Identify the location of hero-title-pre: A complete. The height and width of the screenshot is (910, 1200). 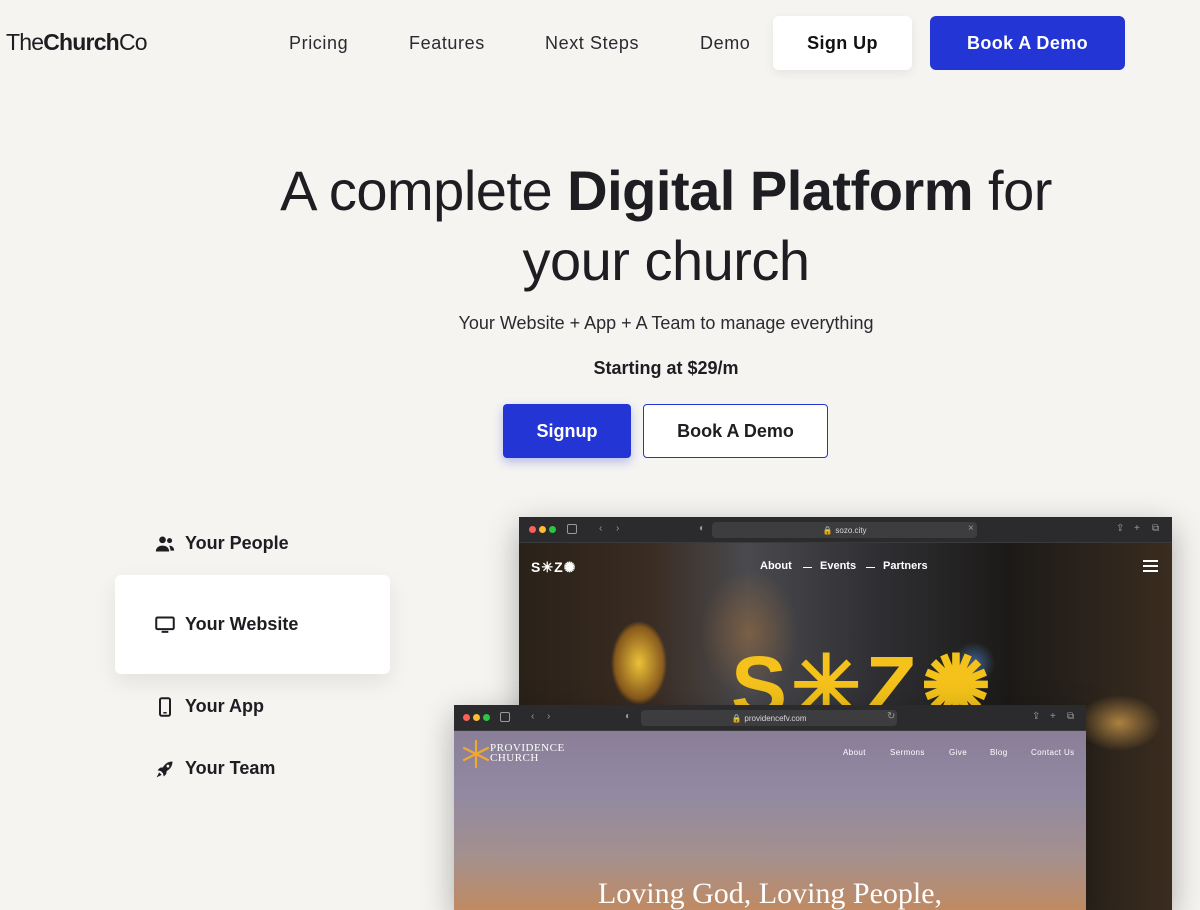
(424, 190).